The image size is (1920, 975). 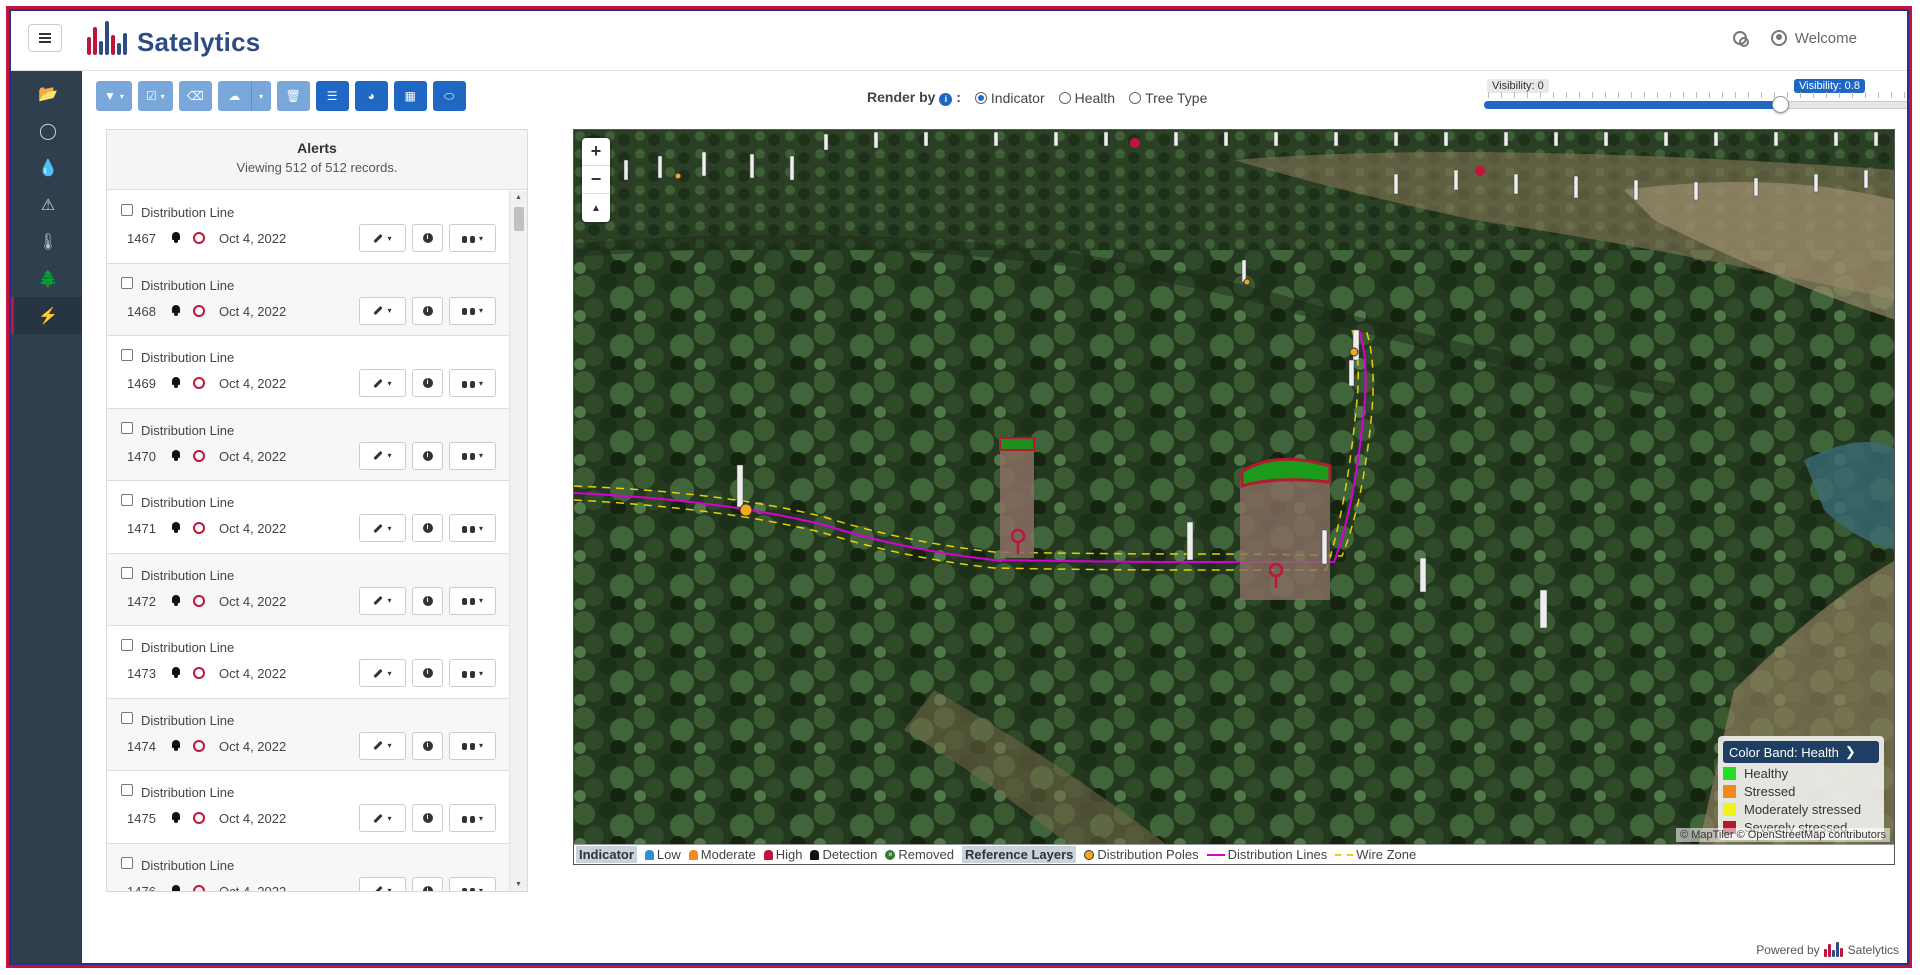 I want to click on cloud-upload-button: ☁, so click(x=234, y=96).